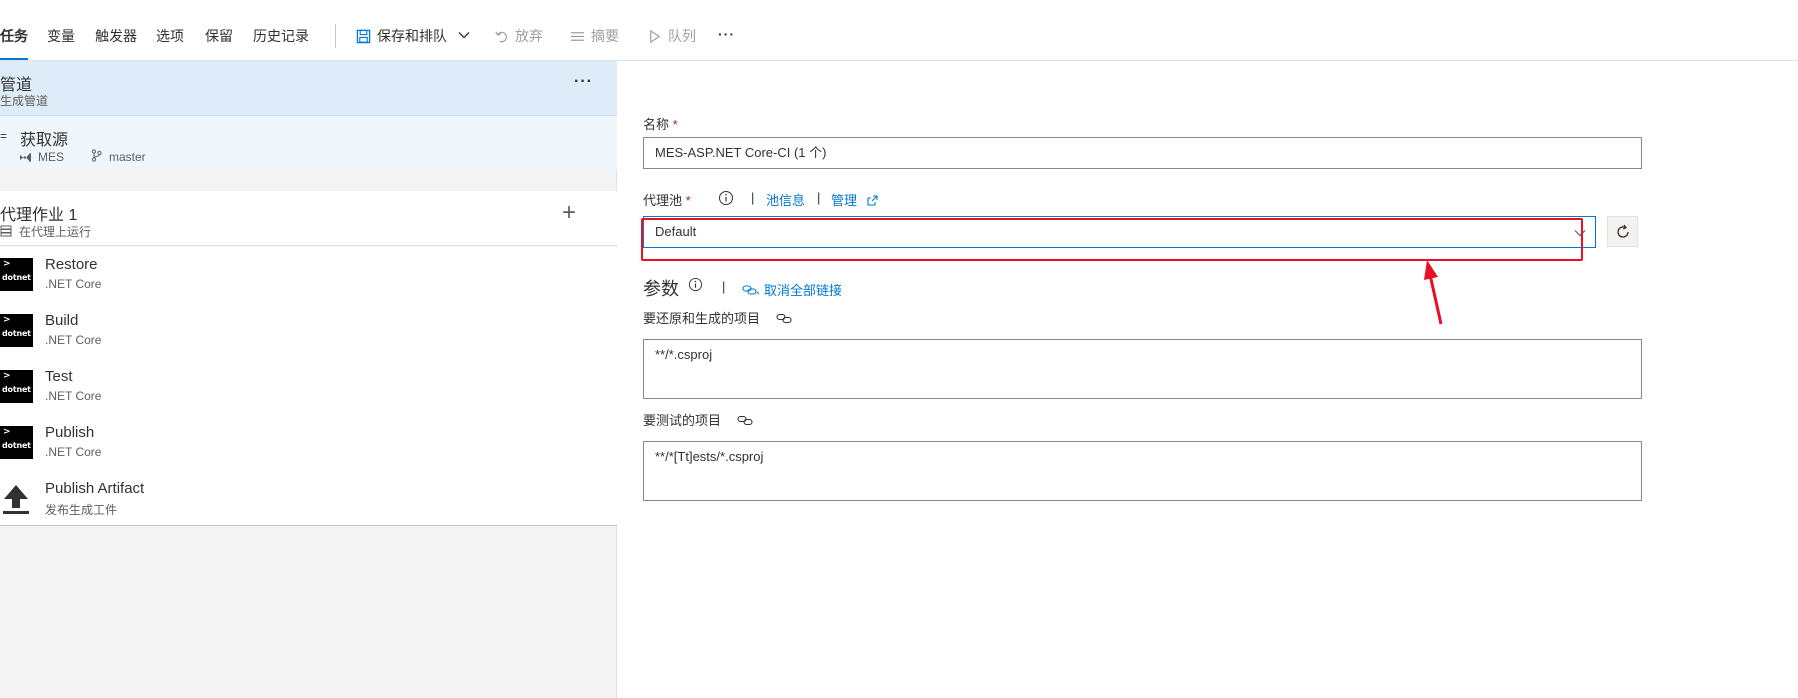  I want to click on refresh-icon, so click(1623, 231).